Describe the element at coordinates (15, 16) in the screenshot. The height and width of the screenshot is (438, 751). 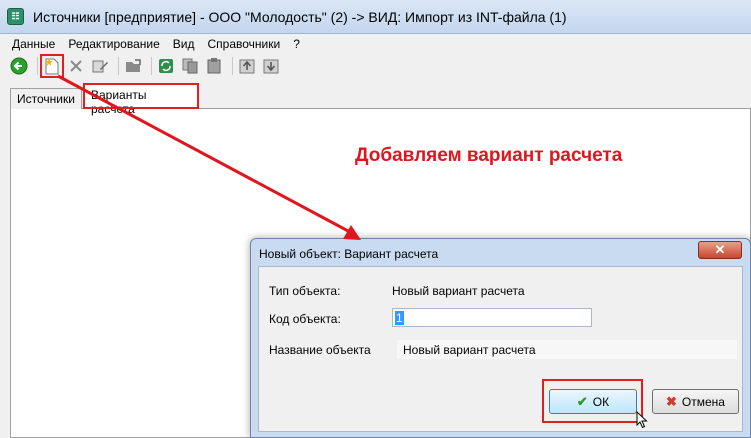
I see `app-logo-icon: ☷` at that location.